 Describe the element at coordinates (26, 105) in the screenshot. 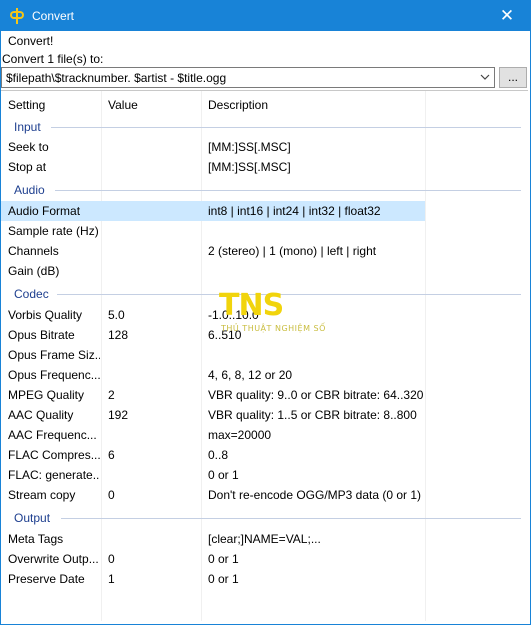

I see `column-header-setting: Setting` at that location.